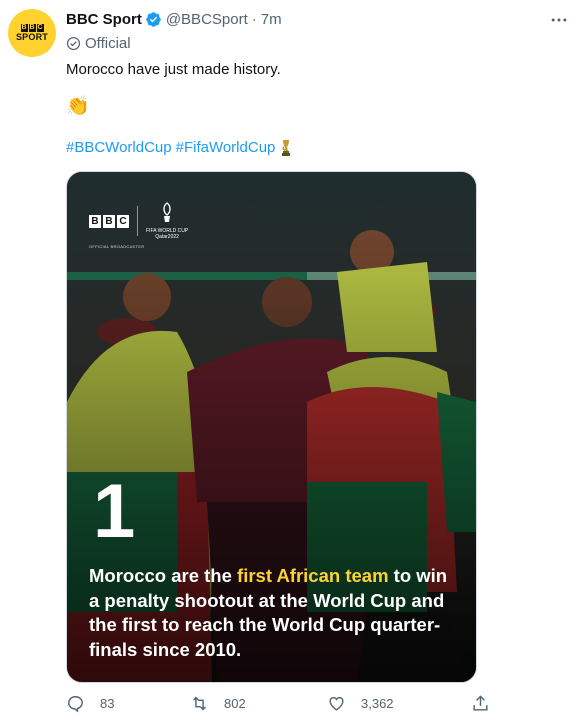  Describe the element at coordinates (226, 148) in the screenshot. I see `hashtag-fifaworldcup: #FifaWorldCup` at that location.